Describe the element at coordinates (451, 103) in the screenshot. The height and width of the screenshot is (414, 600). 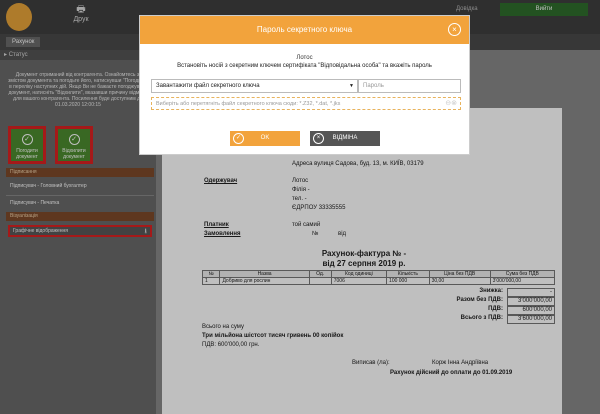
I see `file-actions-icon: ⊖⊗` at that location.